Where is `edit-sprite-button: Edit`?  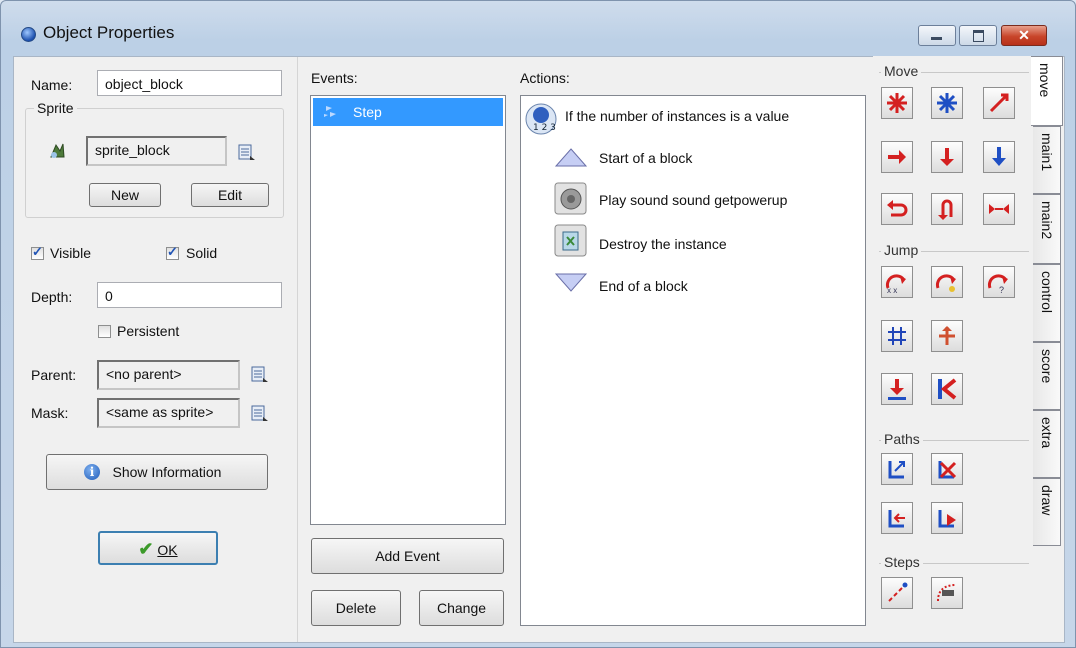 edit-sprite-button: Edit is located at coordinates (230, 195).